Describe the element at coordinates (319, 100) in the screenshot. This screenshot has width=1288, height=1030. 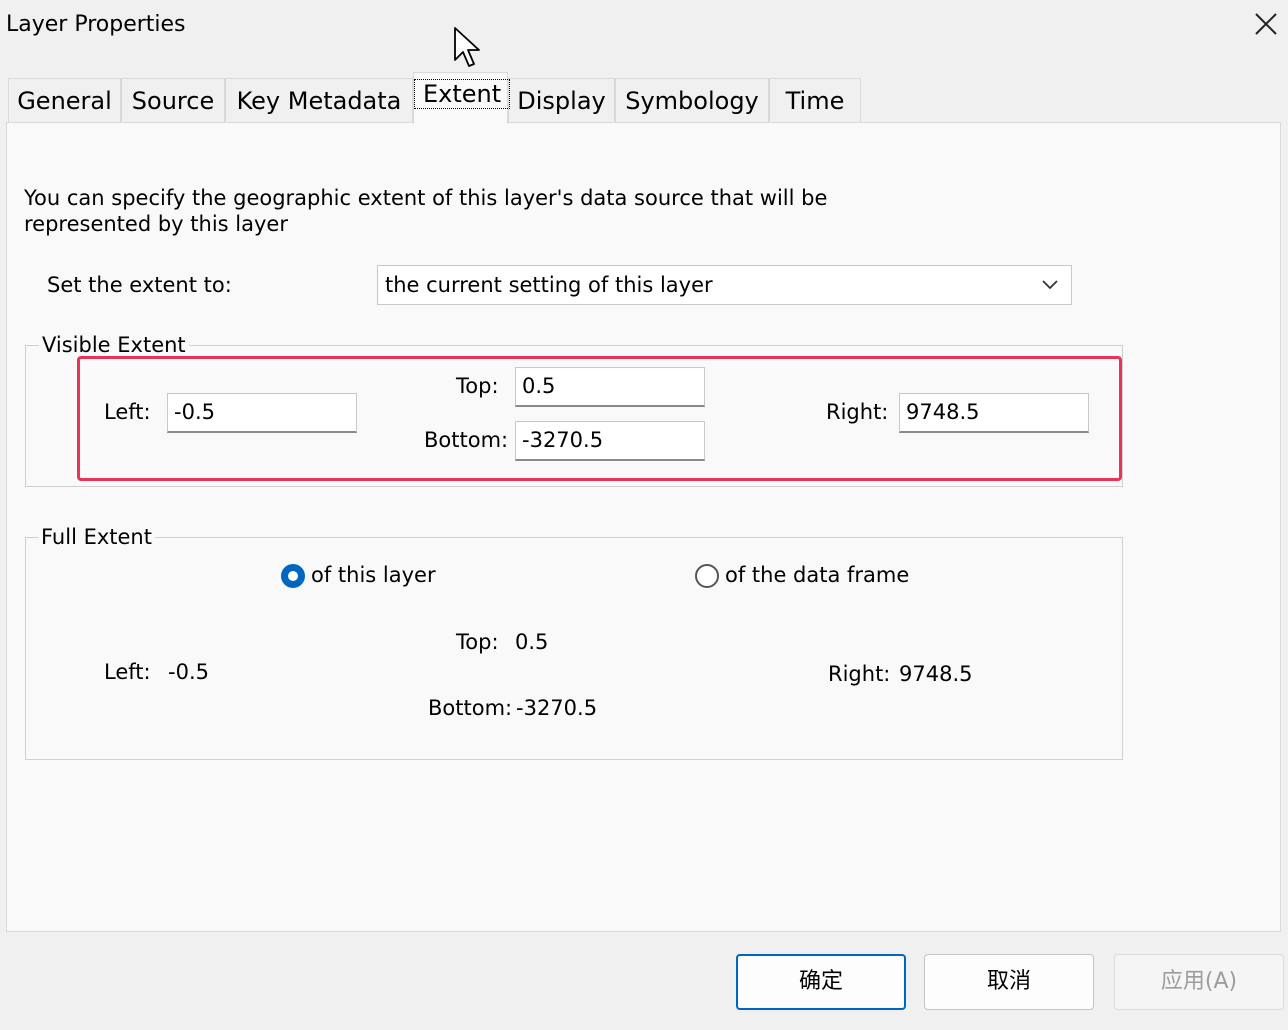
I see `tab-key-metadata: Key Metadata` at that location.